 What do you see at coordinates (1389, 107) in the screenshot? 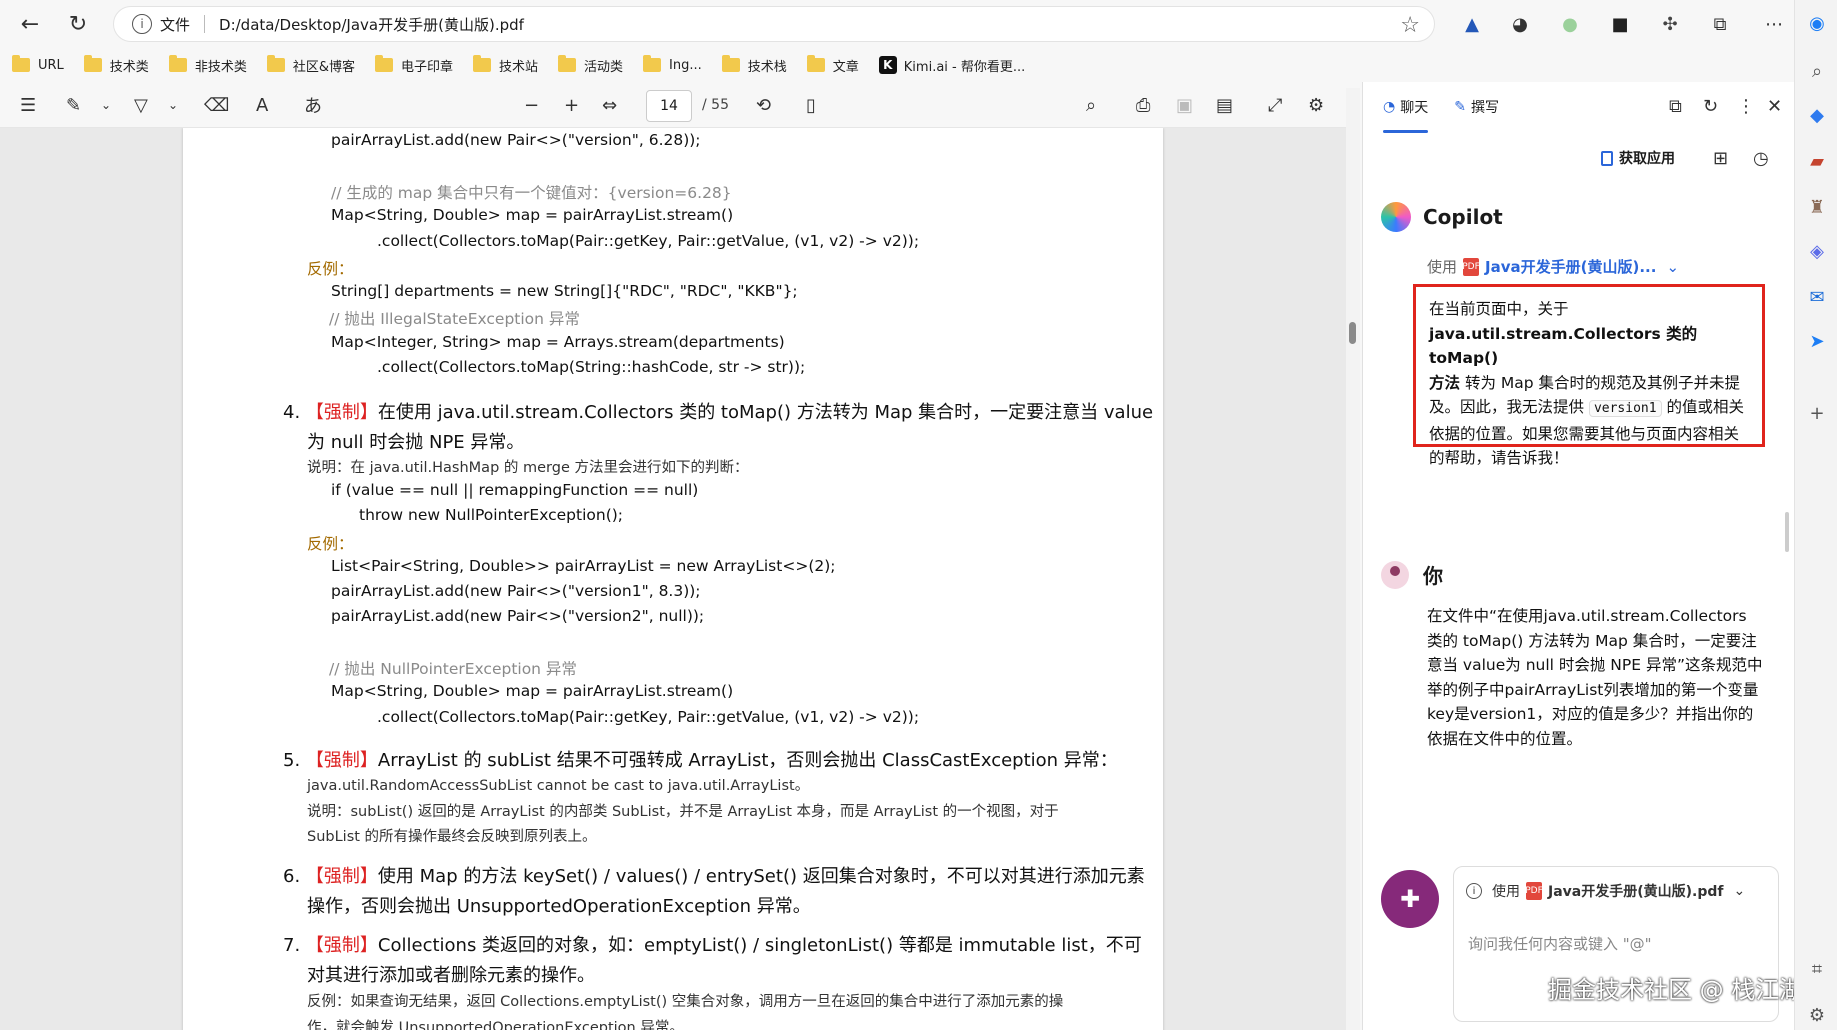
I see `chat-icon: ◔` at bounding box center [1389, 107].